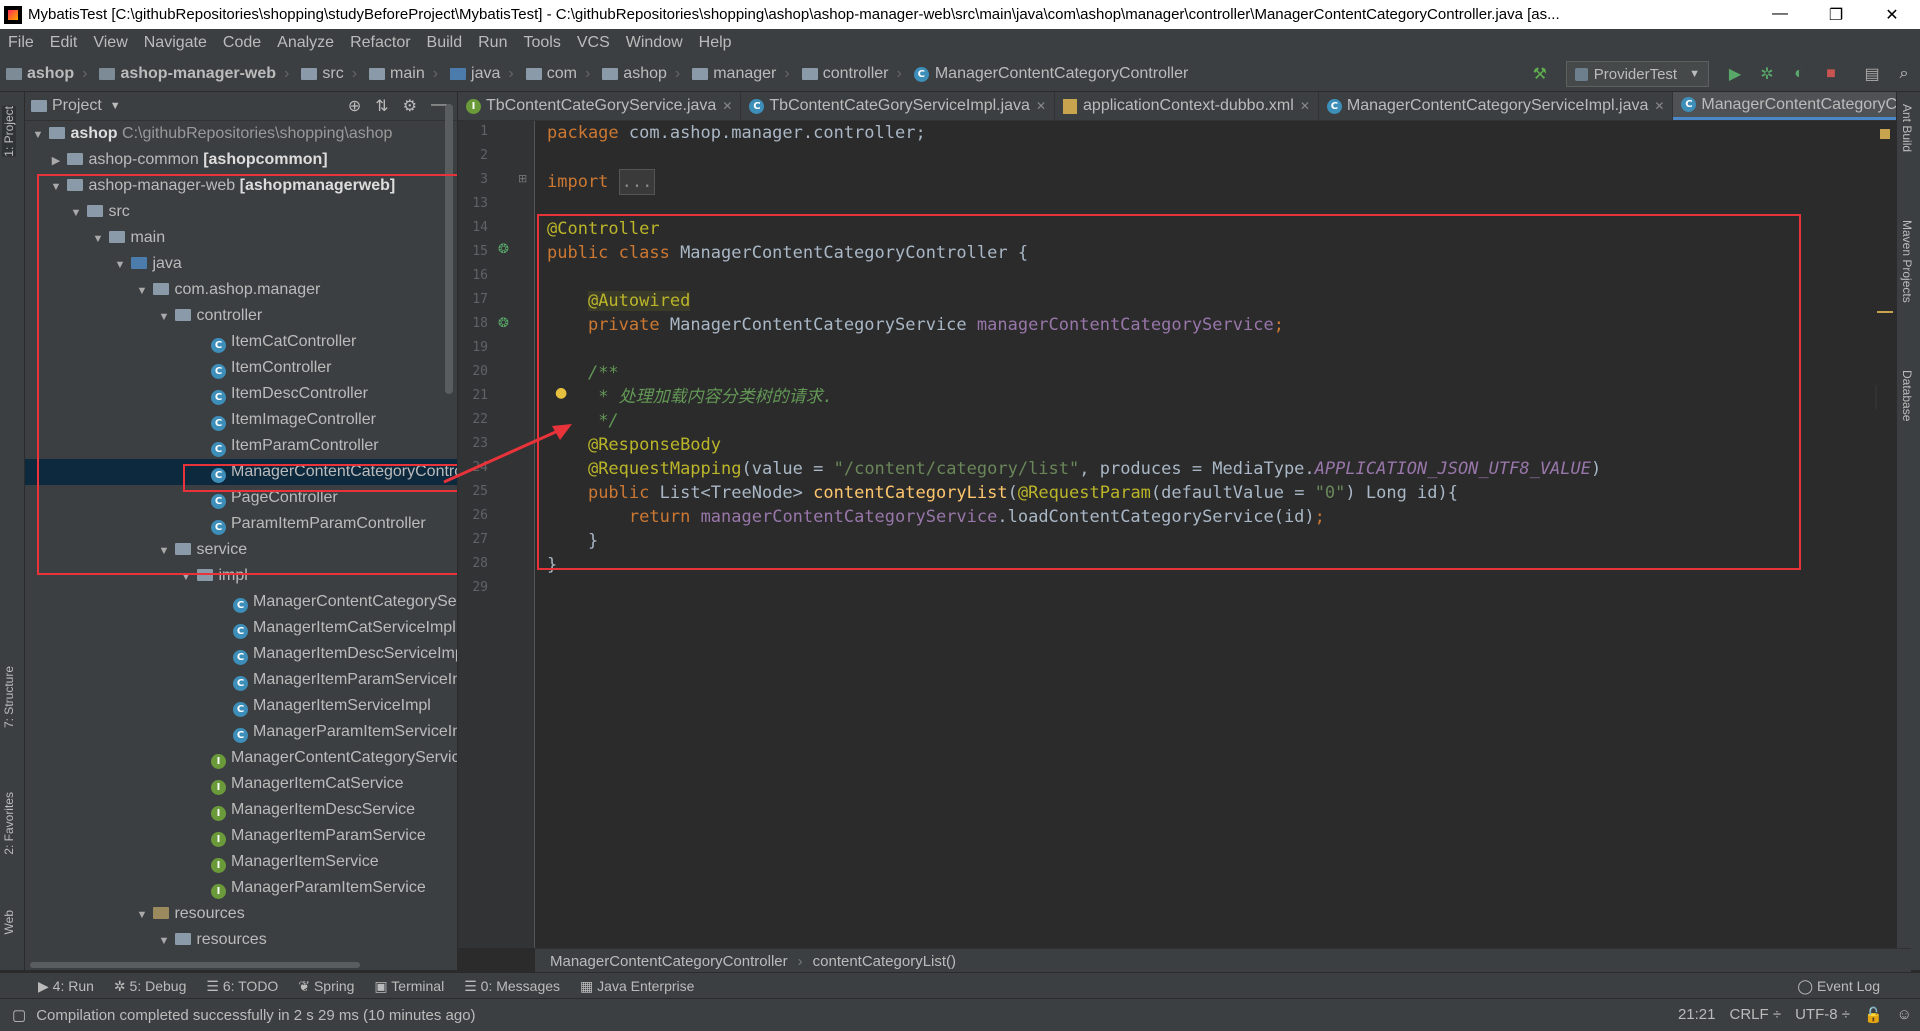 This screenshot has width=1920, height=1031. I want to click on tab-applicationcontext-dubbo: applicationContext-dubbo.xml ✕, so click(1187, 106).